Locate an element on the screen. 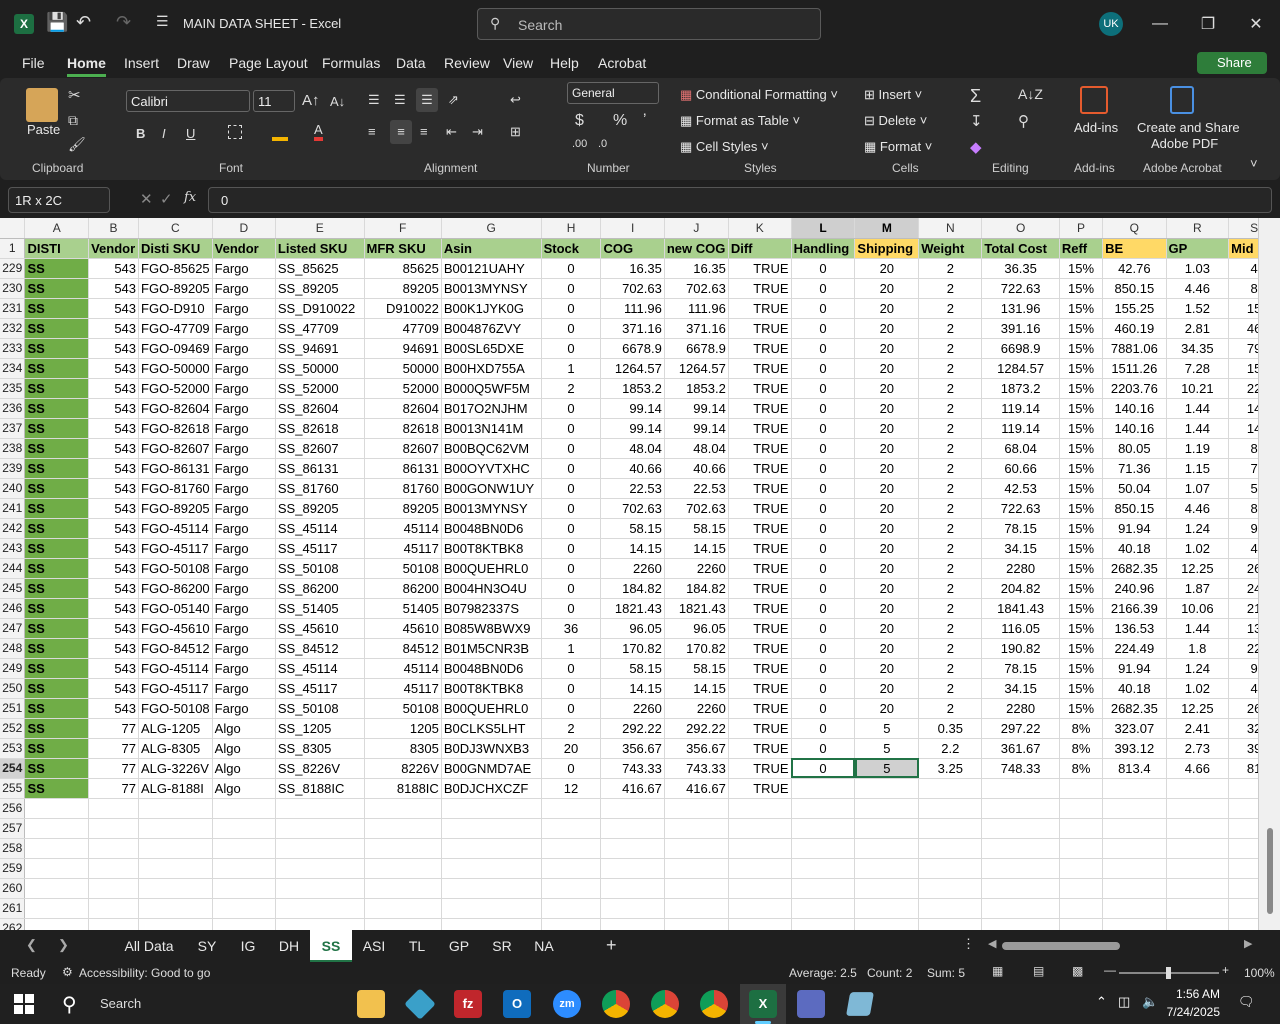  customize-toolbar-icon: ☰ is located at coordinates (162, 21).